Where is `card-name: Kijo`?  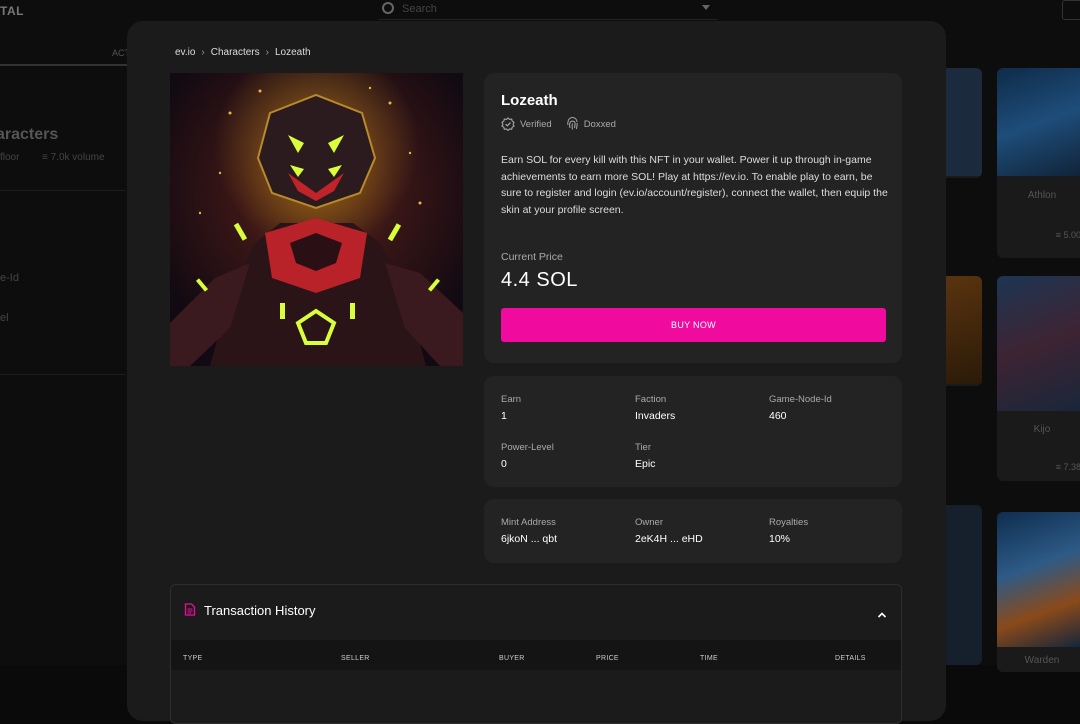 card-name: Kijo is located at coordinates (1038, 429).